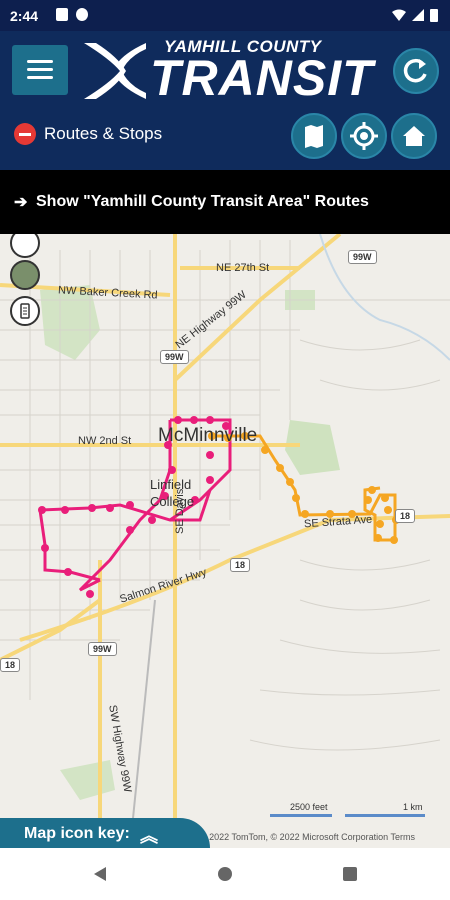 The width and height of the screenshot is (450, 900). I want to click on logo-x-icon, so click(115, 71).